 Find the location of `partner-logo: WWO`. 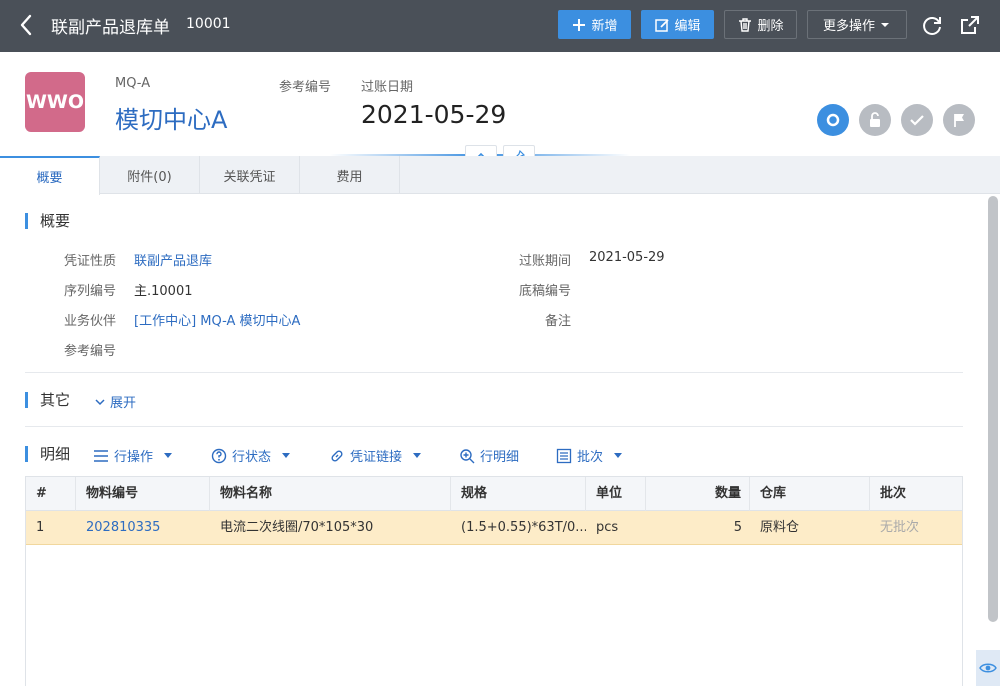

partner-logo: WWO is located at coordinates (55, 102).